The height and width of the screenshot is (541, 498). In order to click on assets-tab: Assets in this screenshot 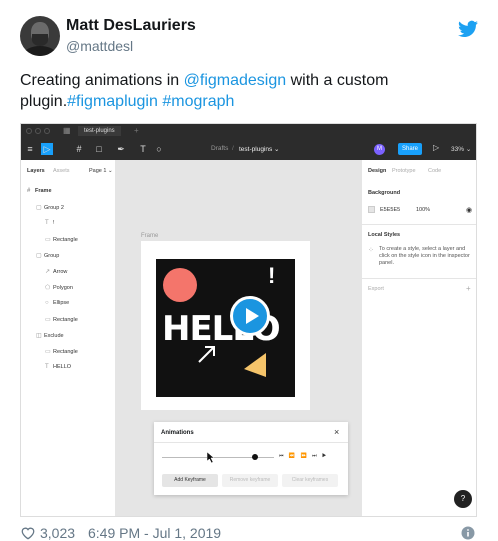, I will do `click(61, 171)`.